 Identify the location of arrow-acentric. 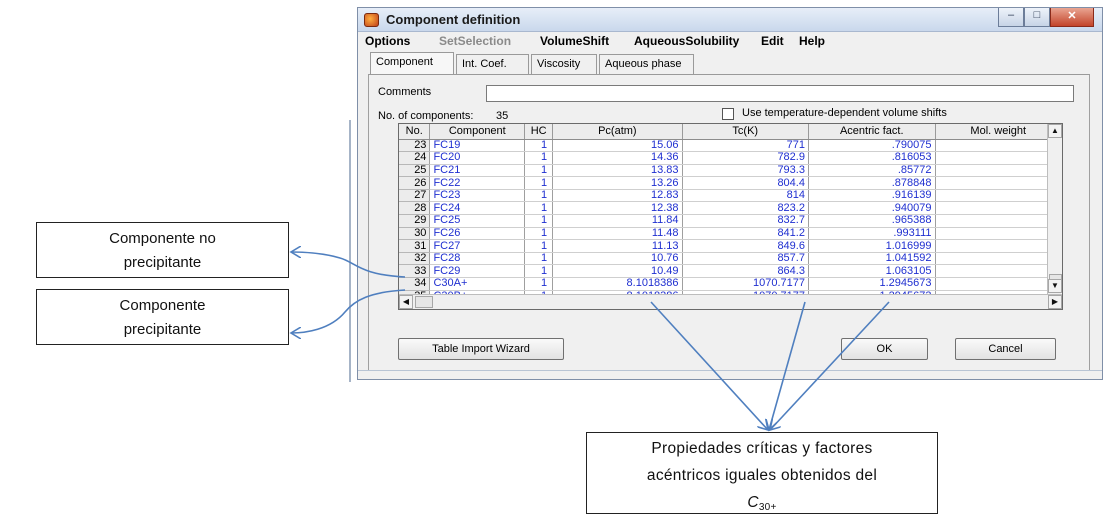
(830, 365).